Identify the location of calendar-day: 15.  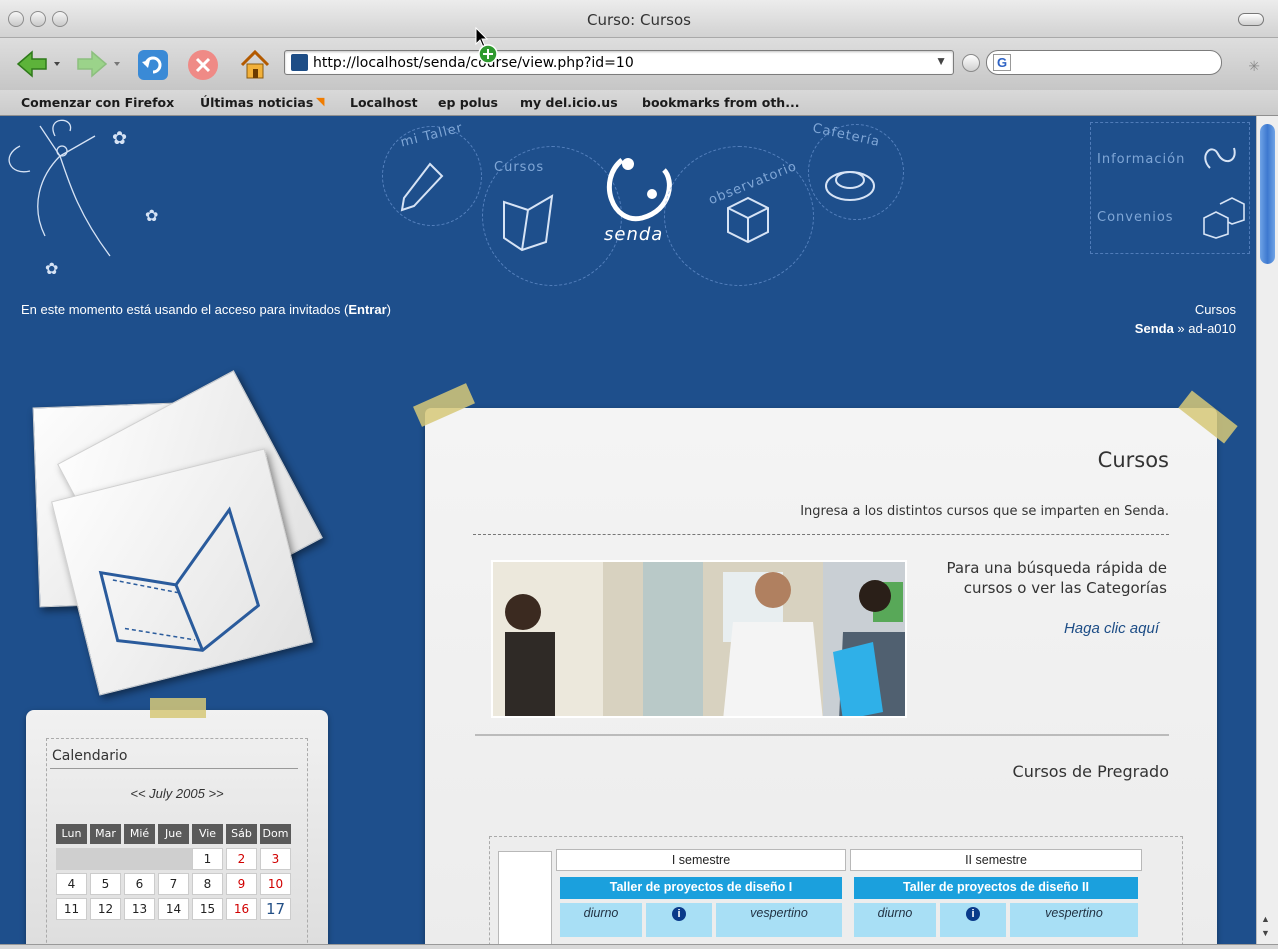
(207, 909).